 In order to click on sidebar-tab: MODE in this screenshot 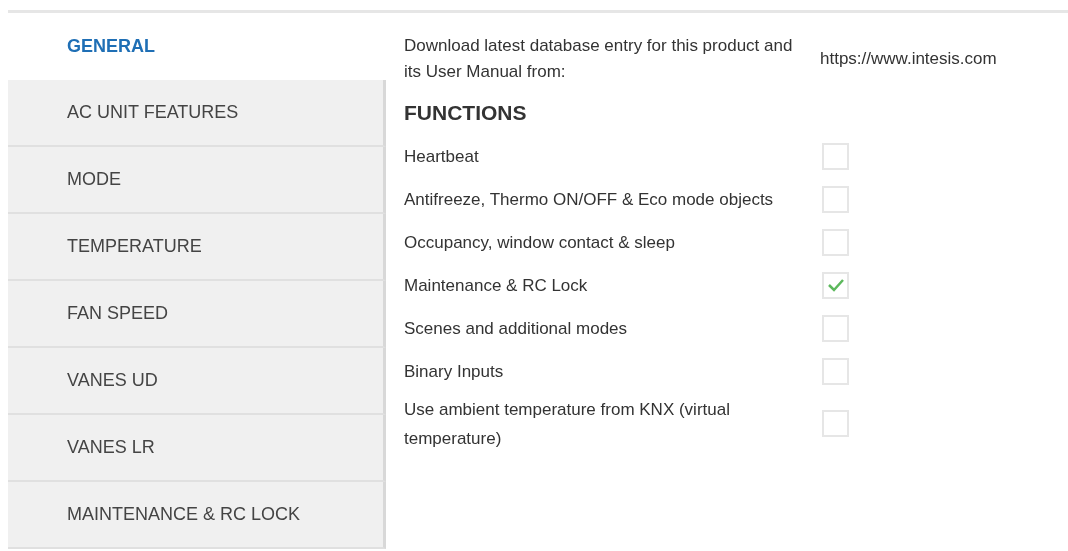, I will do `click(197, 180)`.